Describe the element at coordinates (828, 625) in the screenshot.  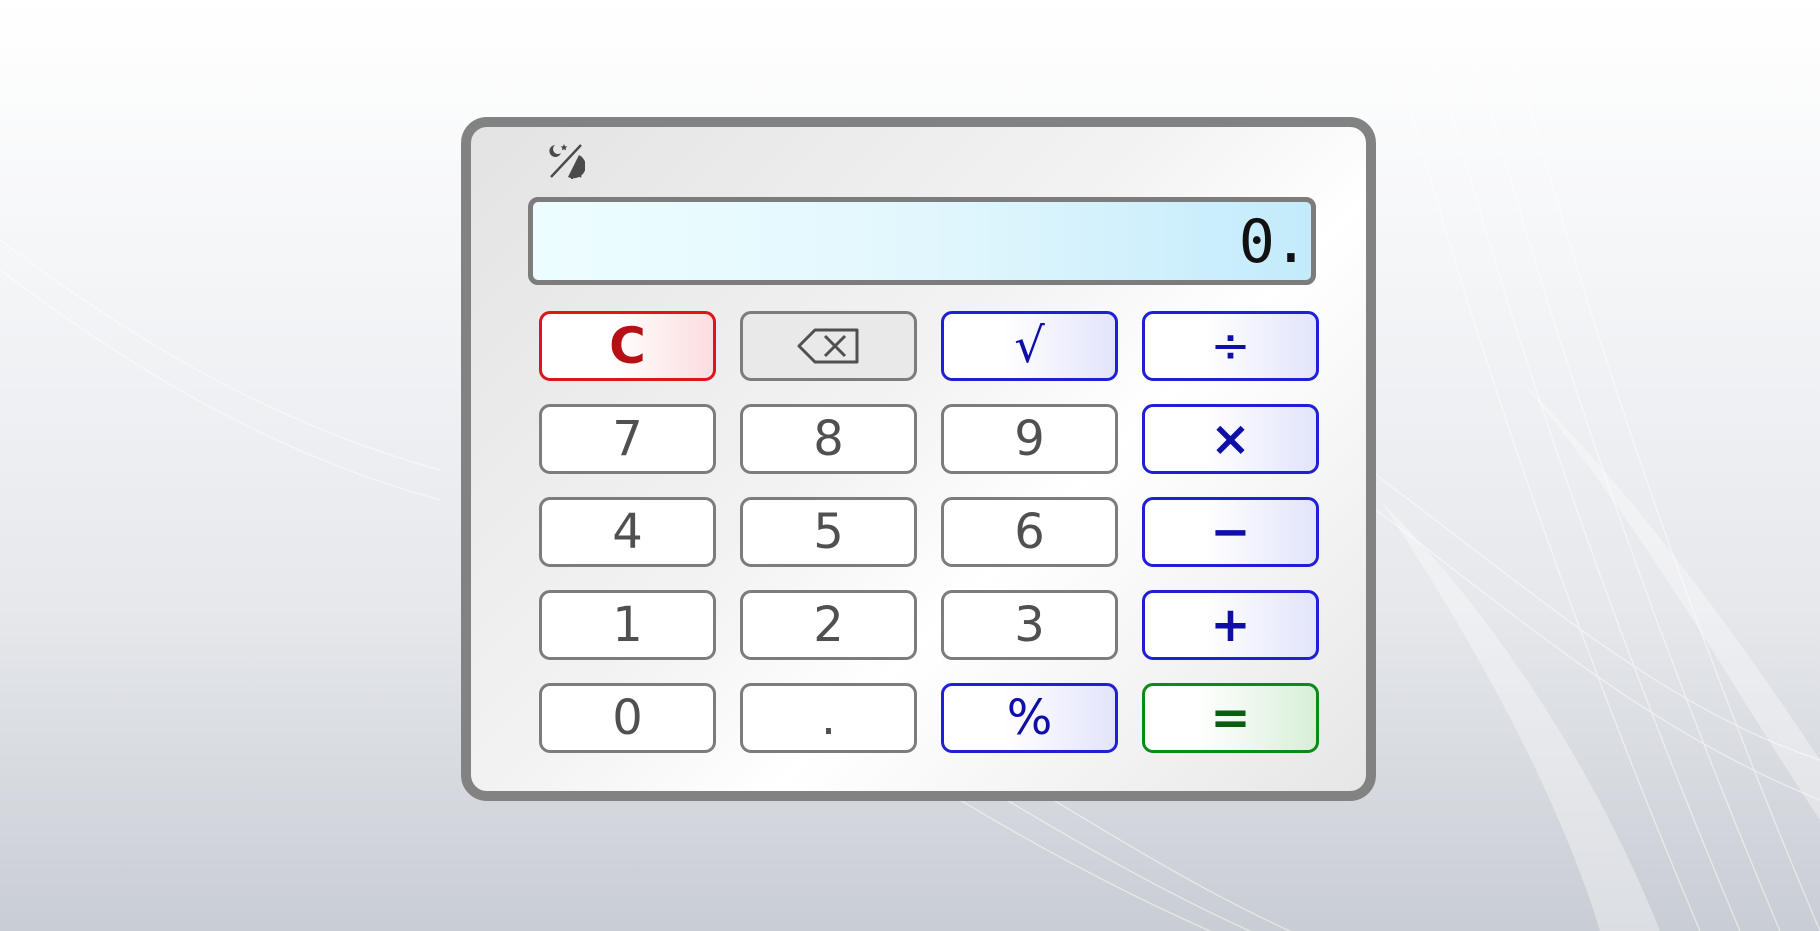
I see `digit-2-button: 2` at that location.